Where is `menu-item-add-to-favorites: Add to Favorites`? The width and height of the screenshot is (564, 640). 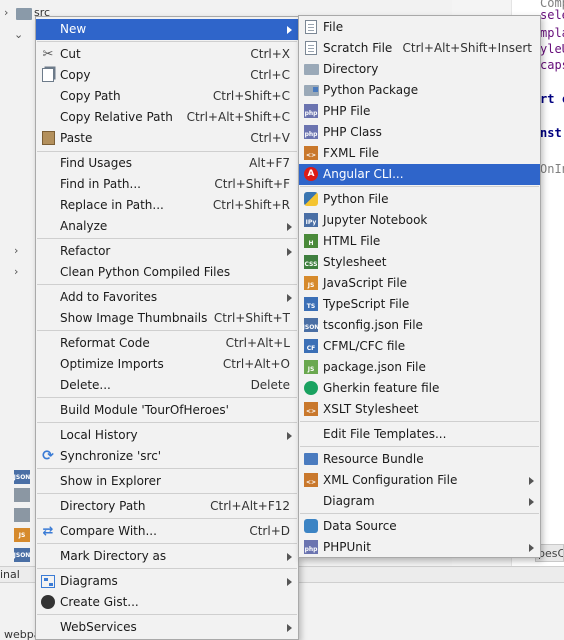 menu-item-add-to-favorites: Add to Favorites is located at coordinates (167, 297).